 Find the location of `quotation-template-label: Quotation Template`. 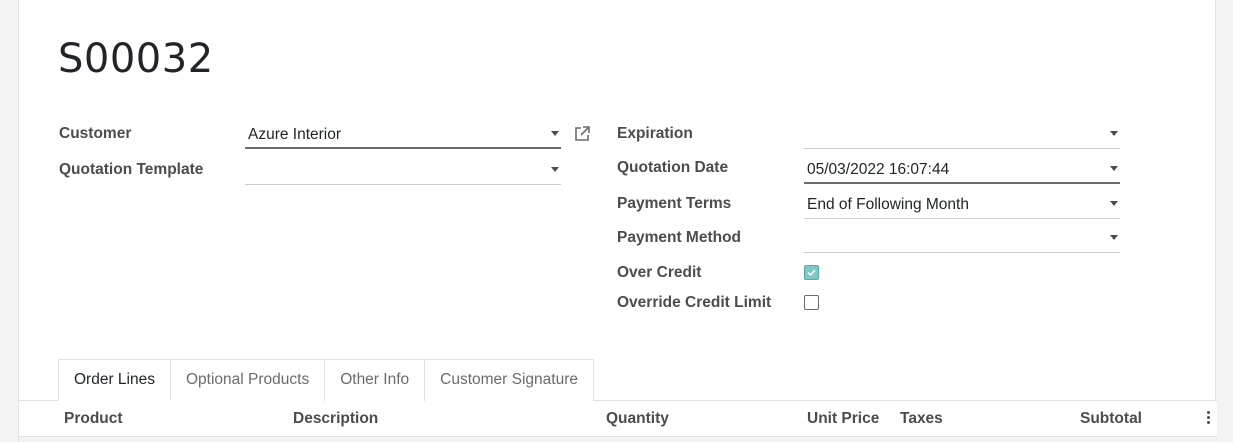

quotation-template-label: Quotation Template is located at coordinates (131, 169).